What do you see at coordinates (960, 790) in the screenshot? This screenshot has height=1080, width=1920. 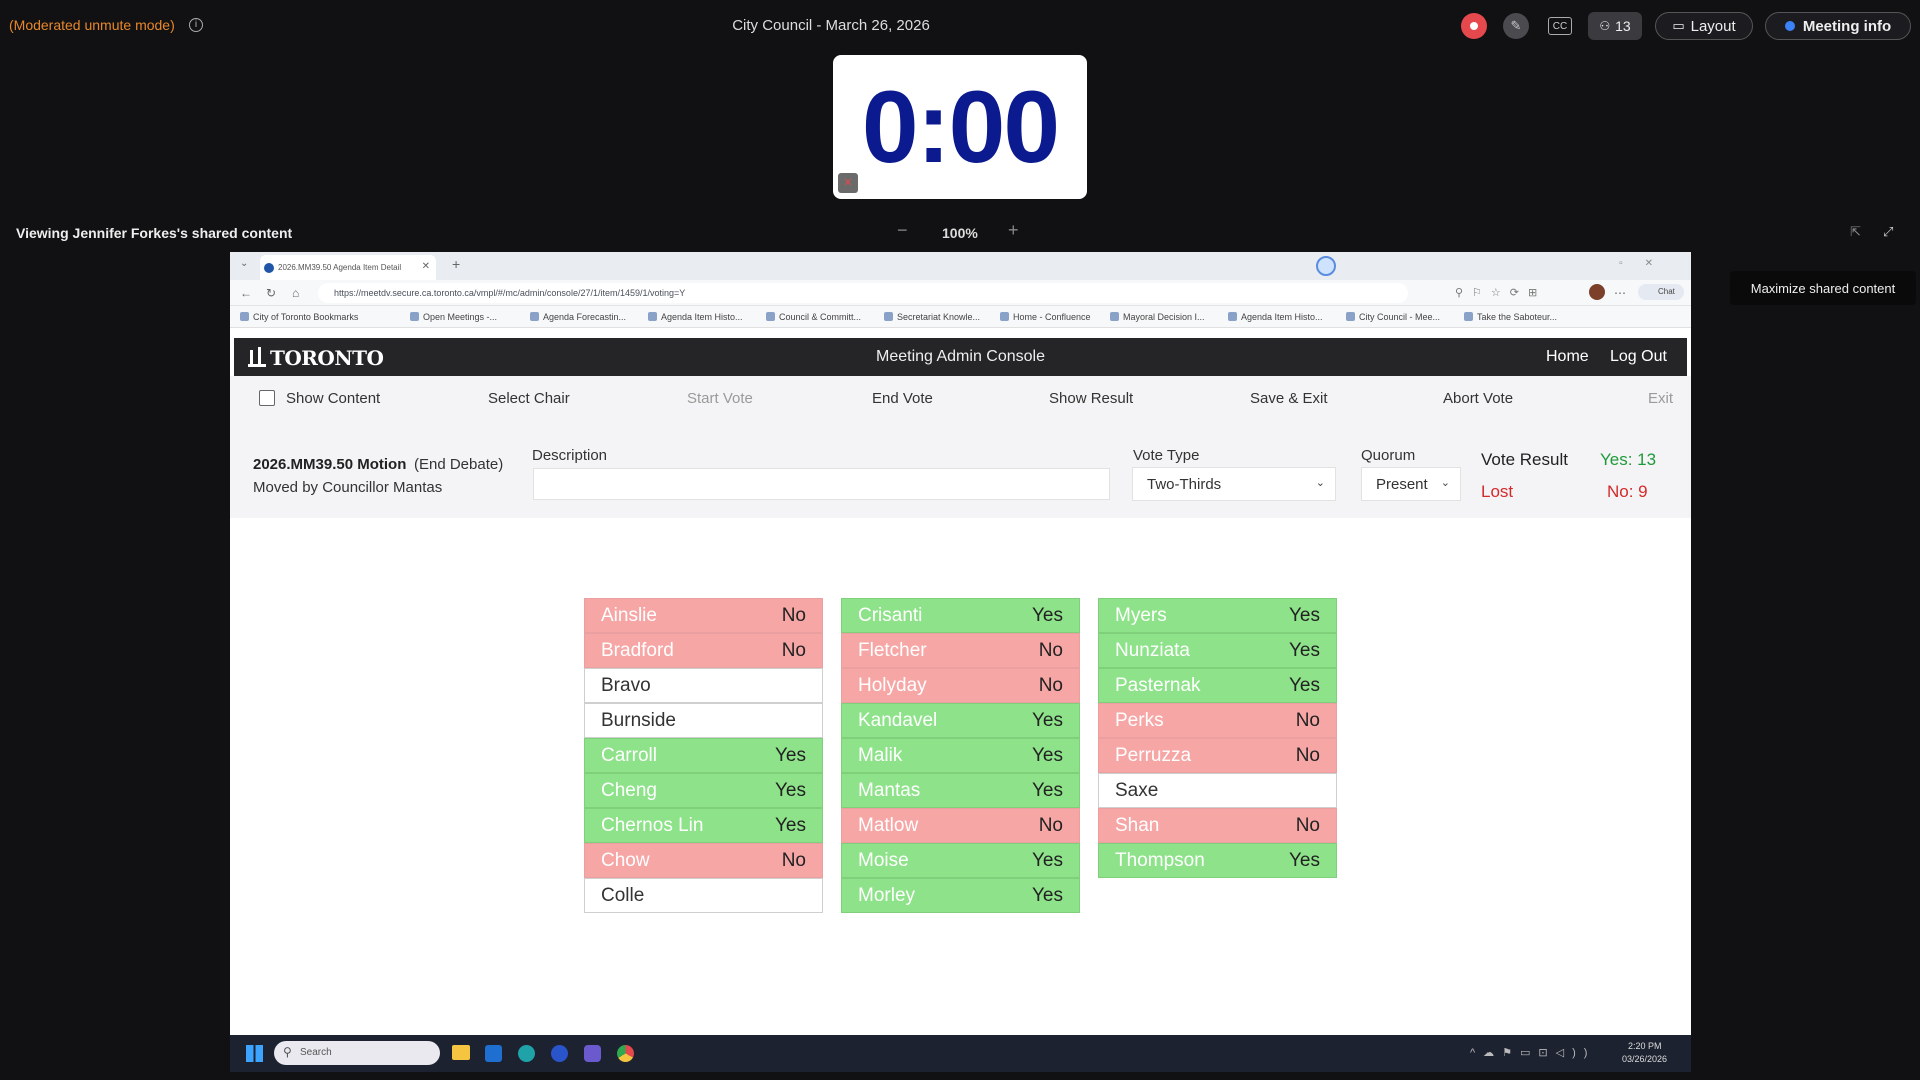 I see `councillor-vote-row: Mantas Yes` at bounding box center [960, 790].